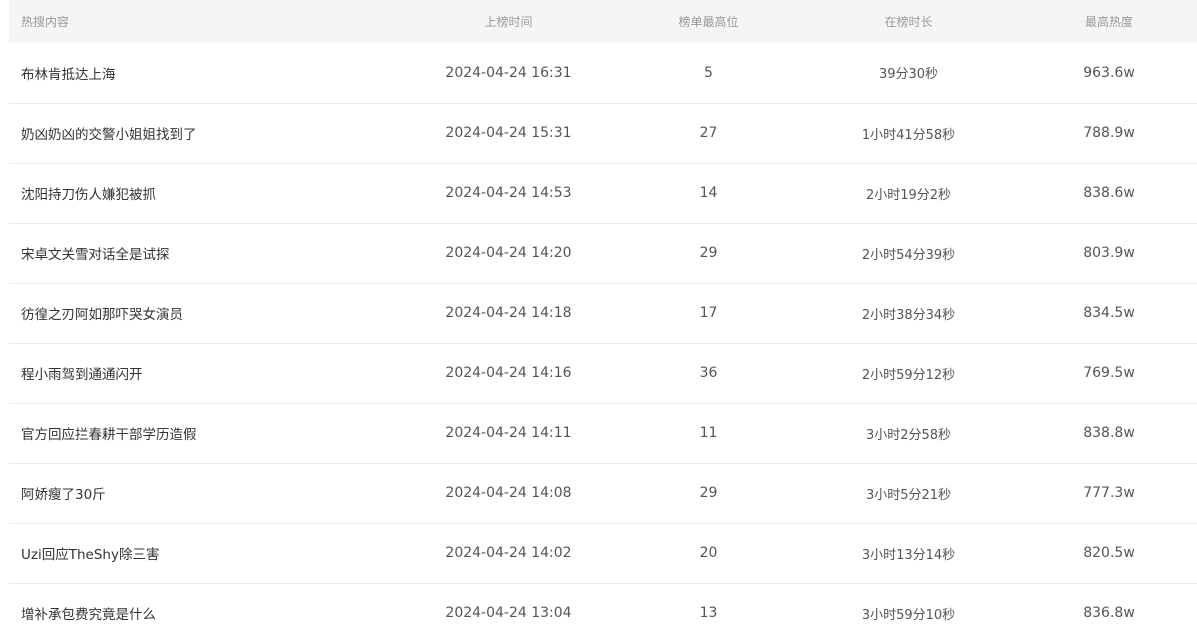  I want to click on cell-duration: 3小时13分14秒, so click(908, 555).